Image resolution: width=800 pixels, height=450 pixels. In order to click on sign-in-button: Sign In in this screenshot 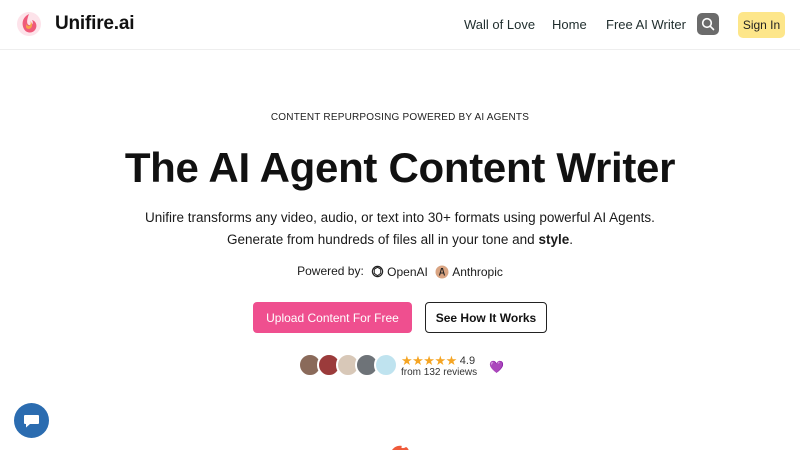, I will do `click(761, 25)`.